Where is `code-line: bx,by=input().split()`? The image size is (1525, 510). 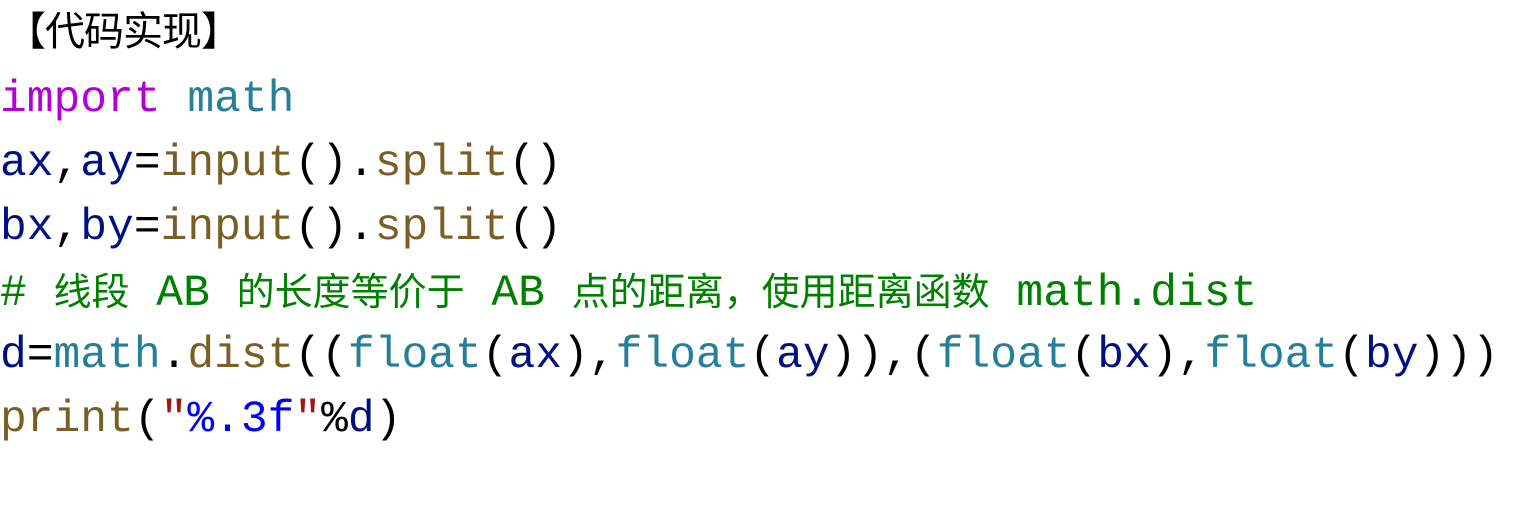
code-line: bx,by=input().split() is located at coordinates (749, 228).